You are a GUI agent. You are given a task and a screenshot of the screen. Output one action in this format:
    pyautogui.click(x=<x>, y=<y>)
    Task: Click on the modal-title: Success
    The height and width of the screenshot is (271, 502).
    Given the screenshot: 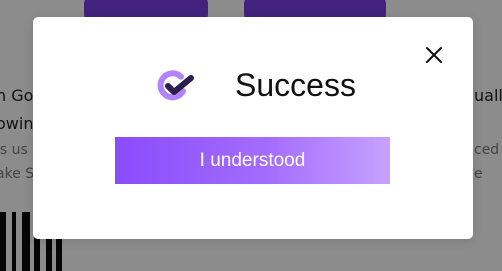 What is the action you would take?
    pyautogui.click(x=295, y=85)
    